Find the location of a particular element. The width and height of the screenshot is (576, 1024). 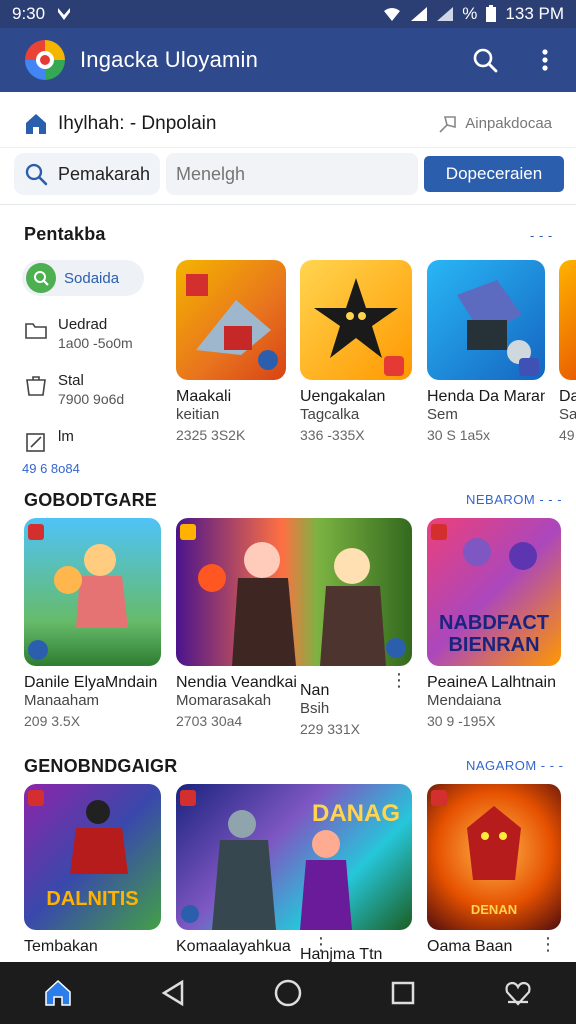

share-label: Ainpakdocaa is located at coordinates (508, 123).